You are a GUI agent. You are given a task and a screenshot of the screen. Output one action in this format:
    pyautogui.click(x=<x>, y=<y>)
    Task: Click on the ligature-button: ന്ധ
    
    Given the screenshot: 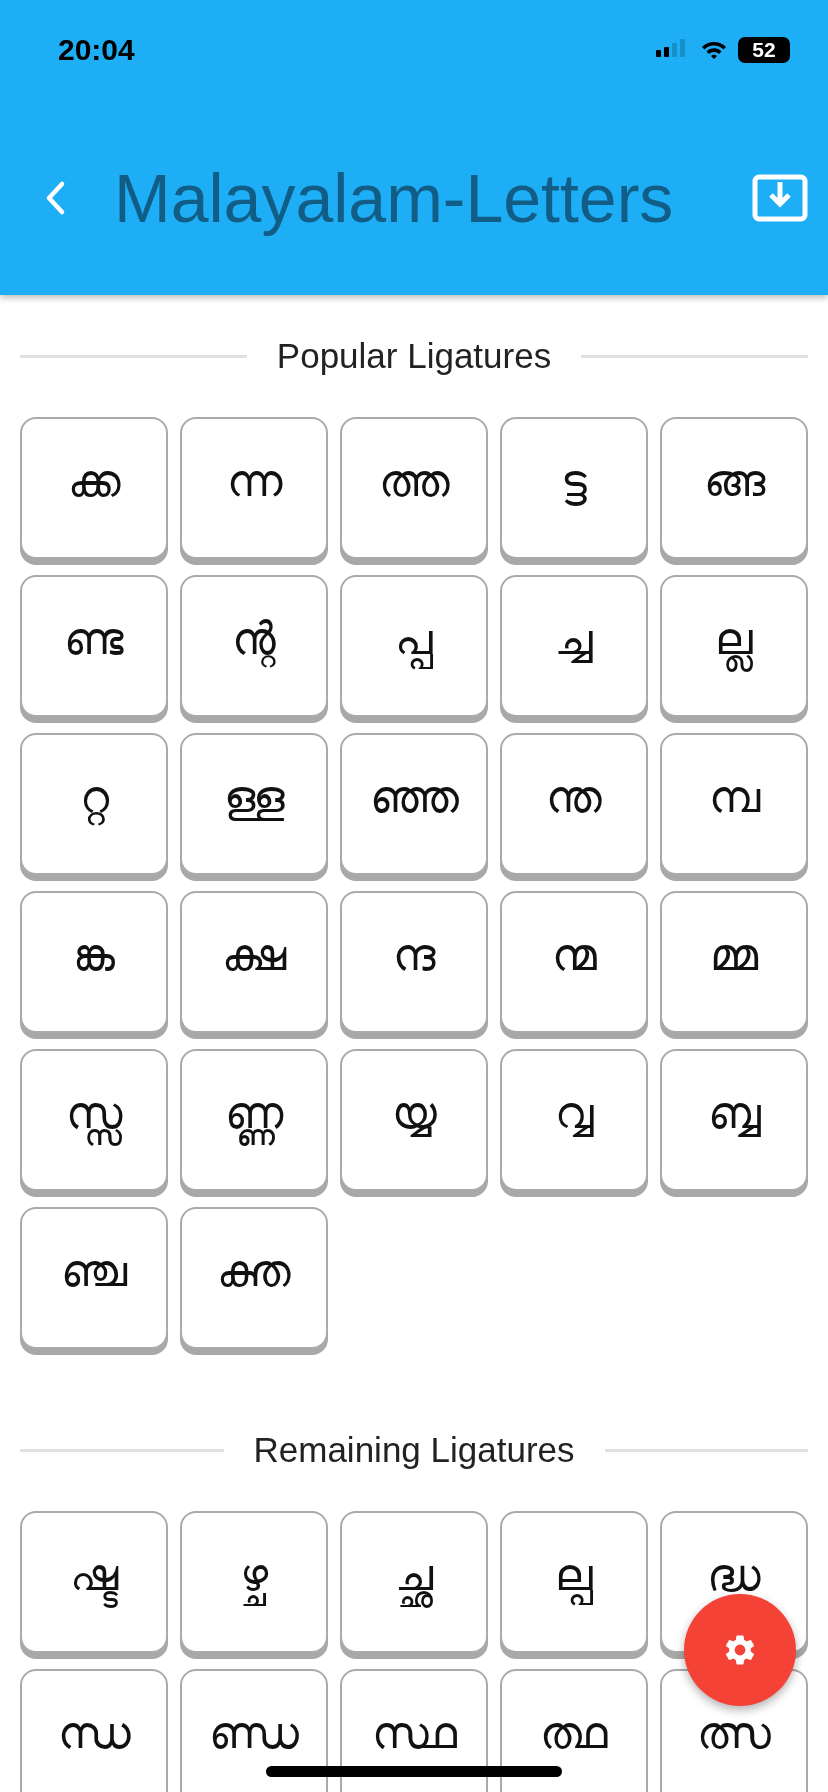 What is the action you would take?
    pyautogui.click(x=94, y=1730)
    